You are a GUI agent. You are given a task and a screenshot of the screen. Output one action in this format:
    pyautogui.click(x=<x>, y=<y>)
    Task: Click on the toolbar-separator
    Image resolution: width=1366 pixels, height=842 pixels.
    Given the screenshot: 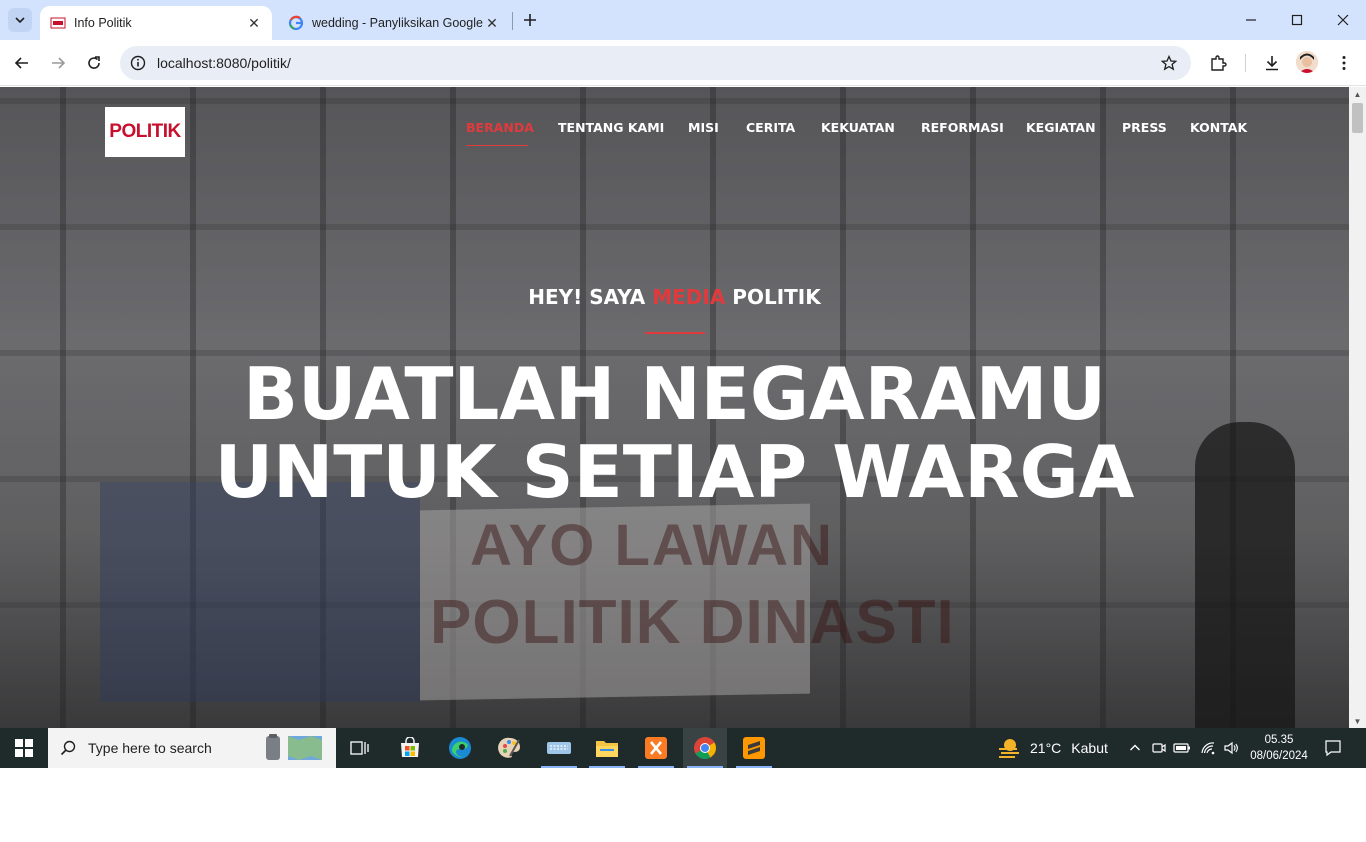 What is the action you would take?
    pyautogui.click(x=1245, y=63)
    